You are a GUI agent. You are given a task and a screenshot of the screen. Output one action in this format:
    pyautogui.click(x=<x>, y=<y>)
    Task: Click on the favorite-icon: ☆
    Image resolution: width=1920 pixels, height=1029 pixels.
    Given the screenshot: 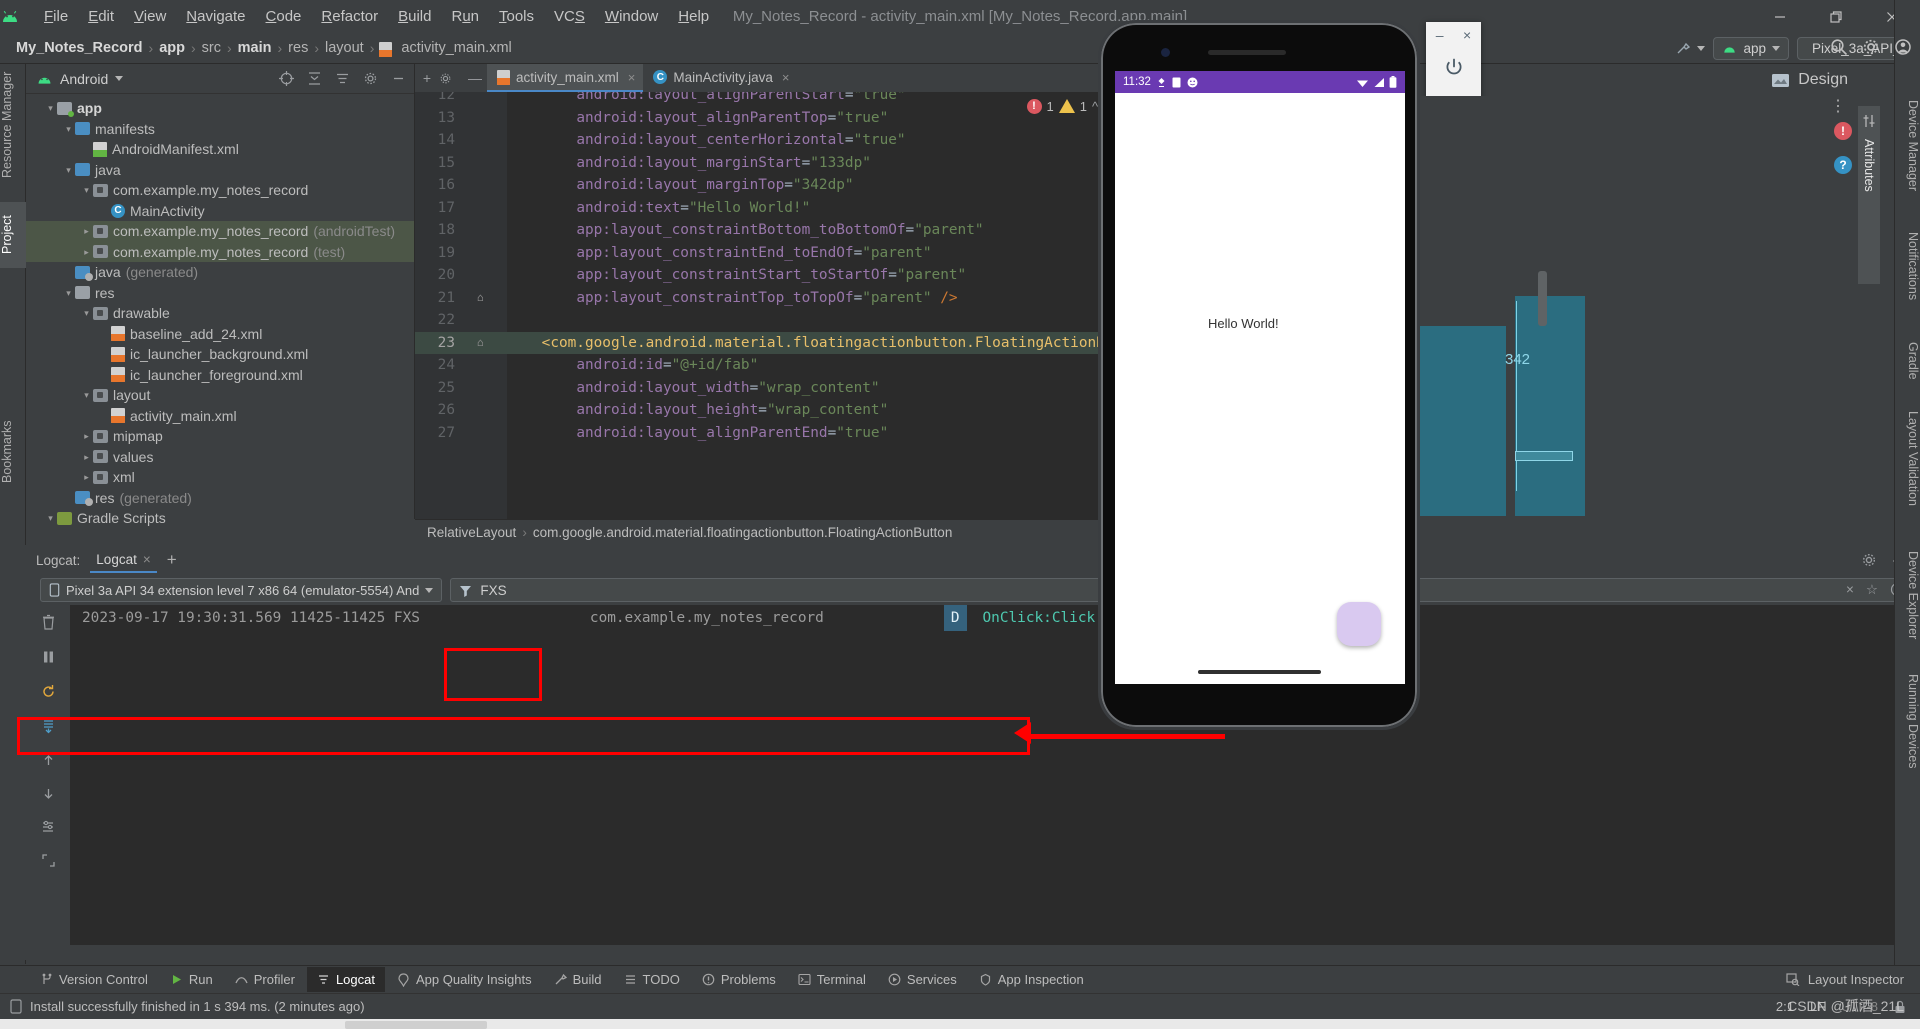 What is the action you would take?
    pyautogui.click(x=1872, y=590)
    